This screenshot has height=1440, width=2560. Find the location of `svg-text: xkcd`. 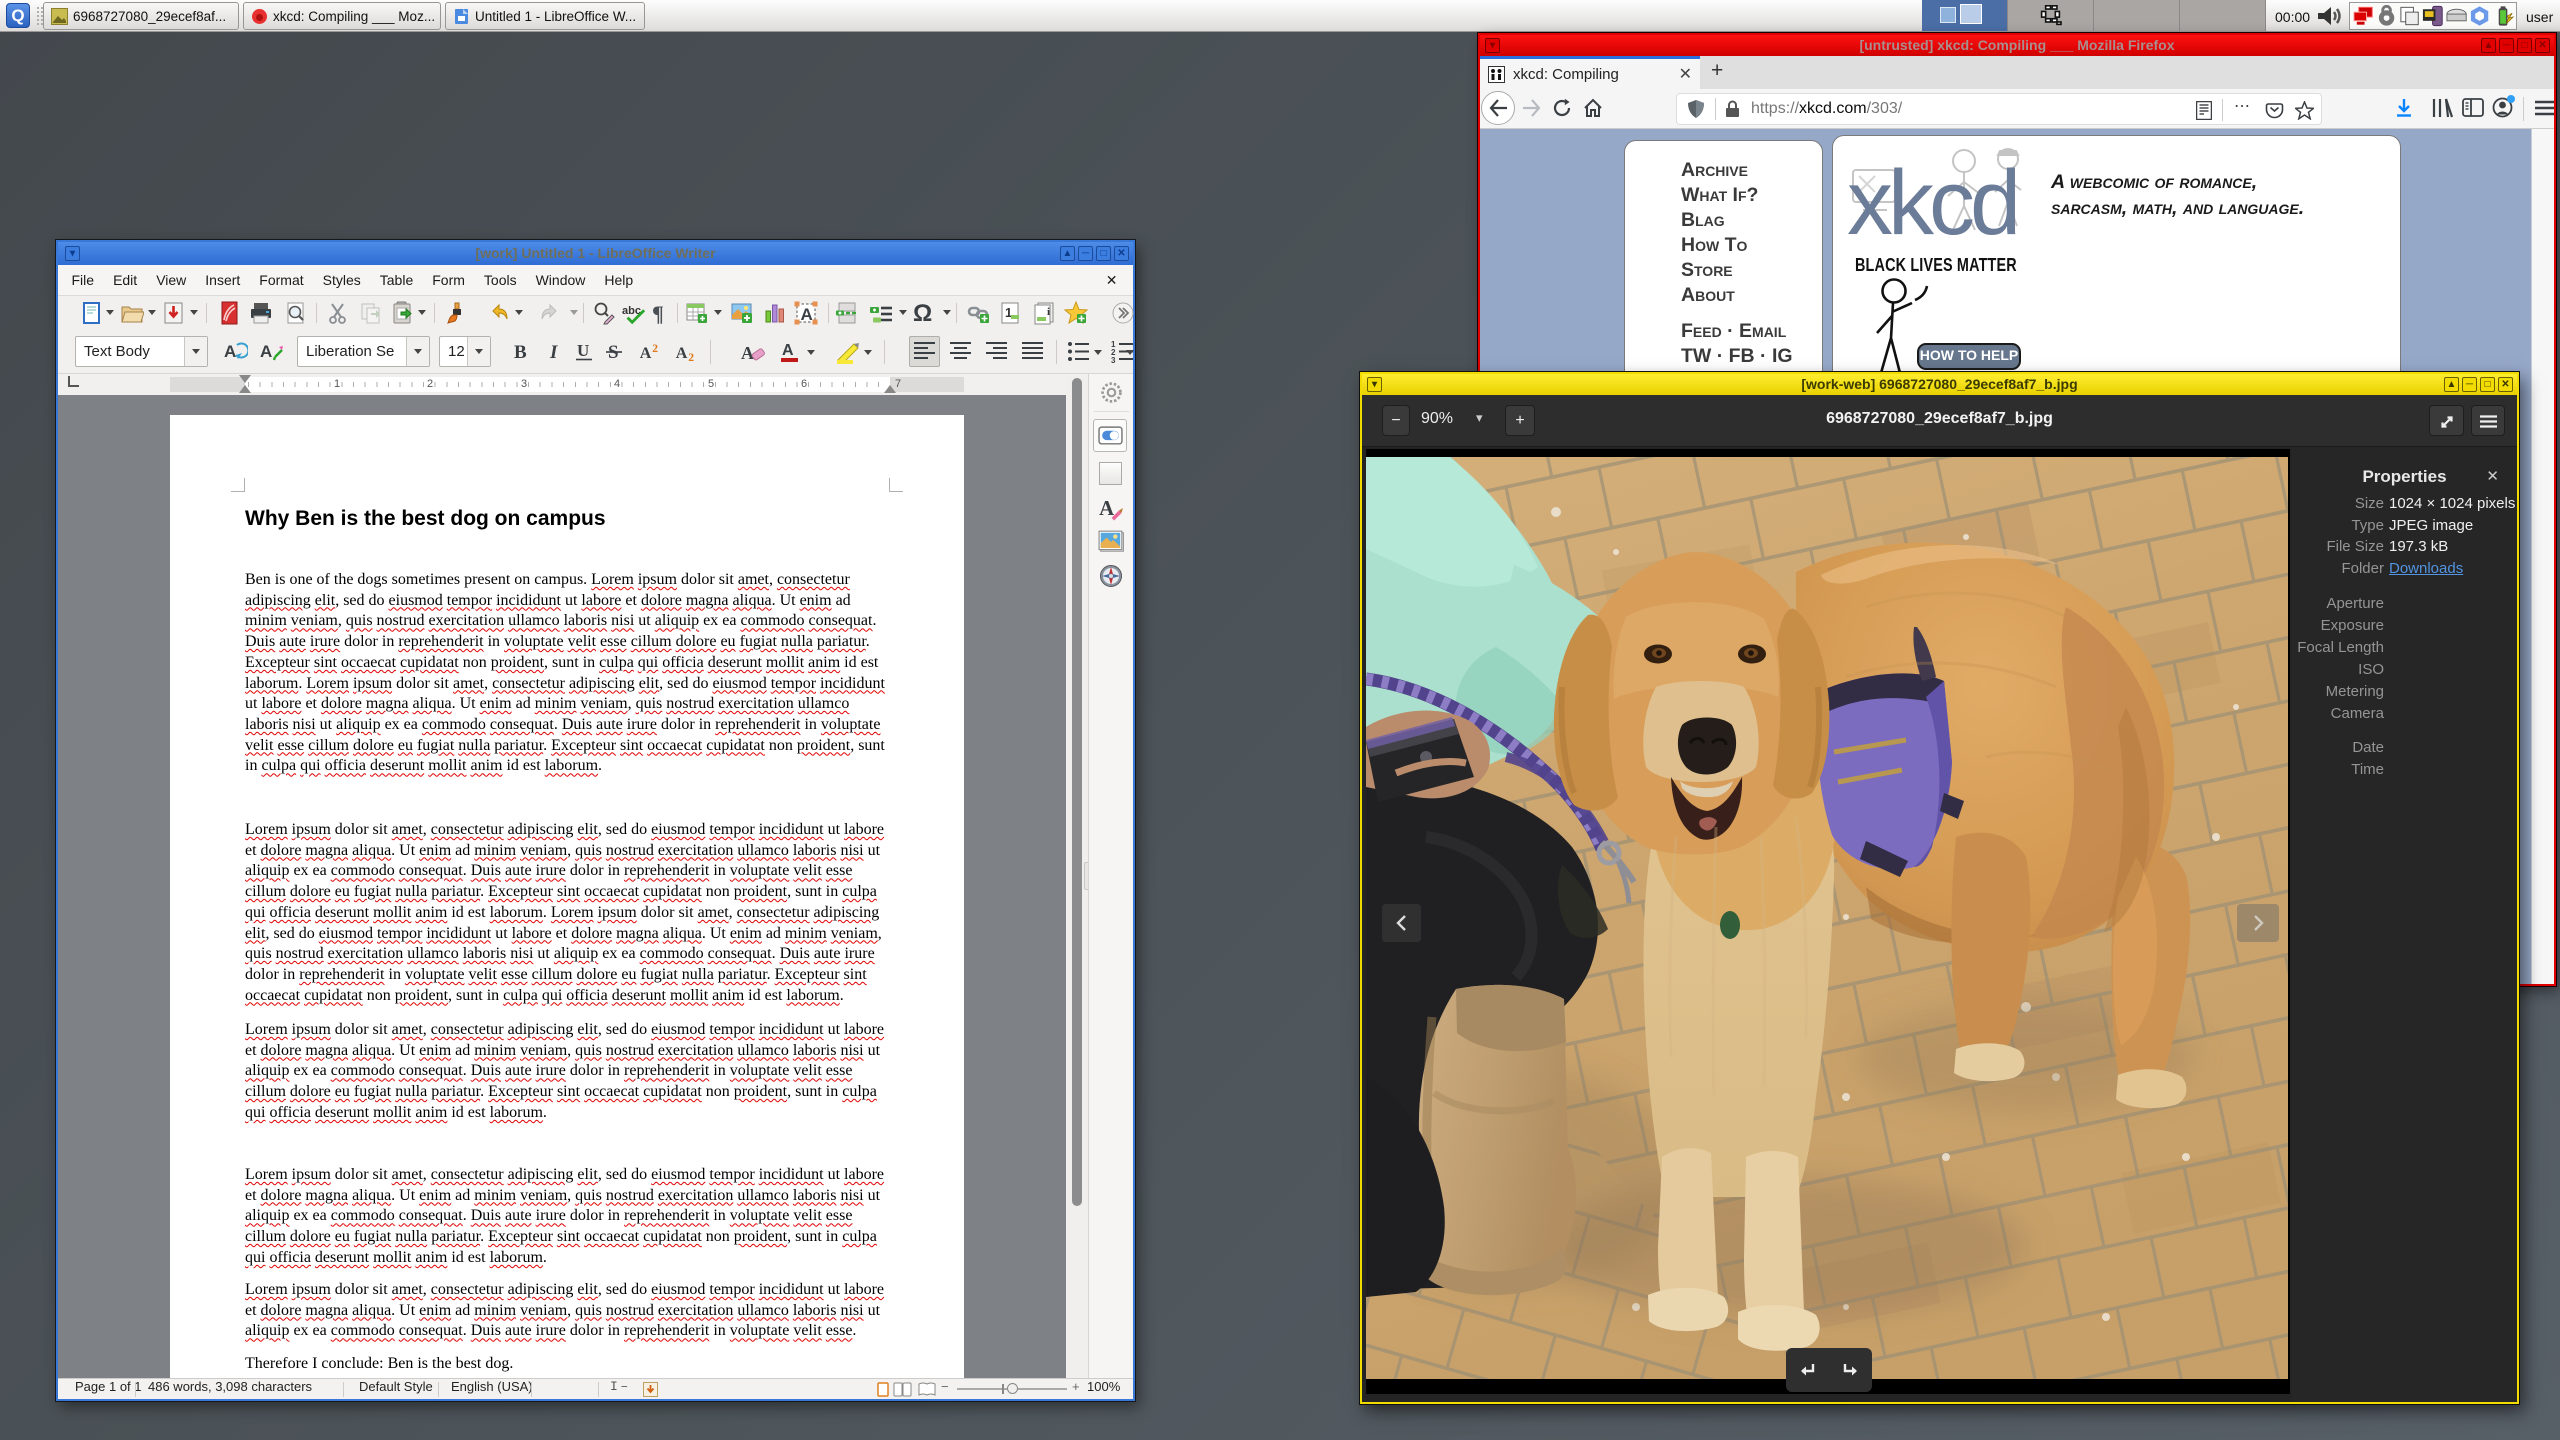

svg-text: xkcd is located at coordinates (1931, 203).